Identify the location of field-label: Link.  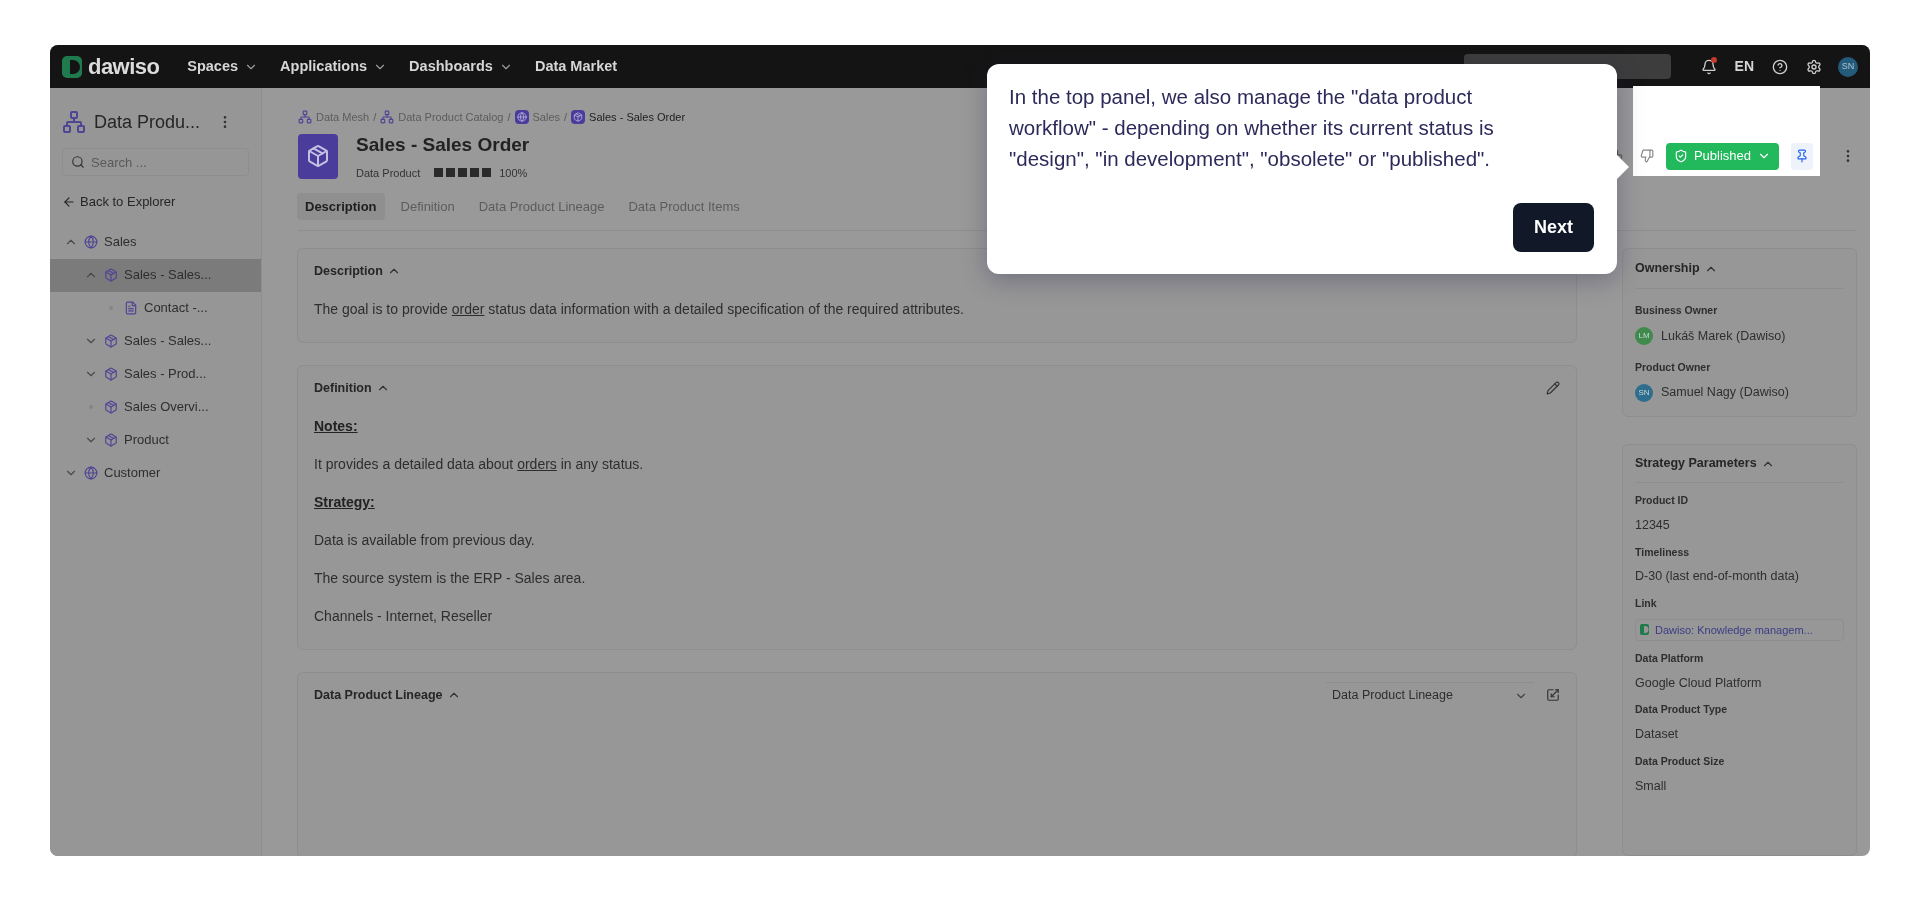
(1646, 603).